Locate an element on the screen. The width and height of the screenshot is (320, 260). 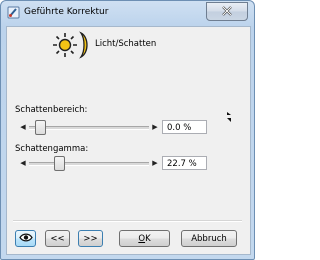
title-bar: Geführte Korrektur is located at coordinates (127, 13).